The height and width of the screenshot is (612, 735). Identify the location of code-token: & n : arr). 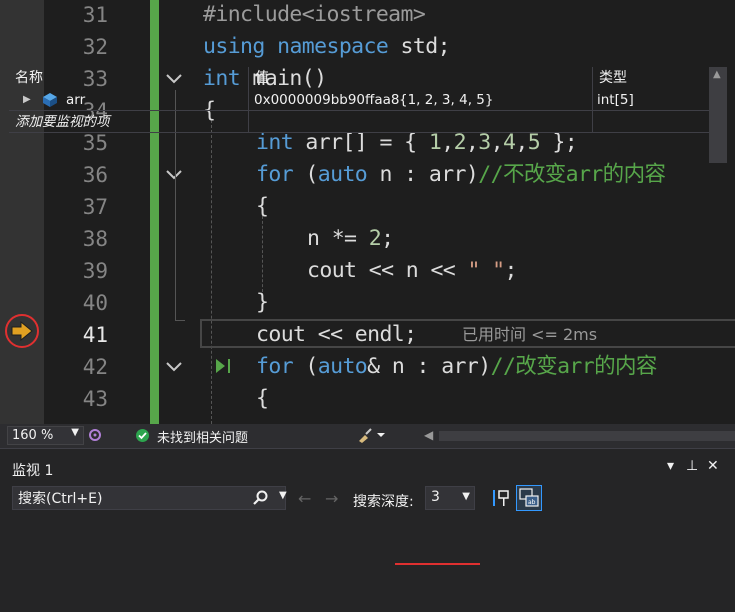
(429, 366).